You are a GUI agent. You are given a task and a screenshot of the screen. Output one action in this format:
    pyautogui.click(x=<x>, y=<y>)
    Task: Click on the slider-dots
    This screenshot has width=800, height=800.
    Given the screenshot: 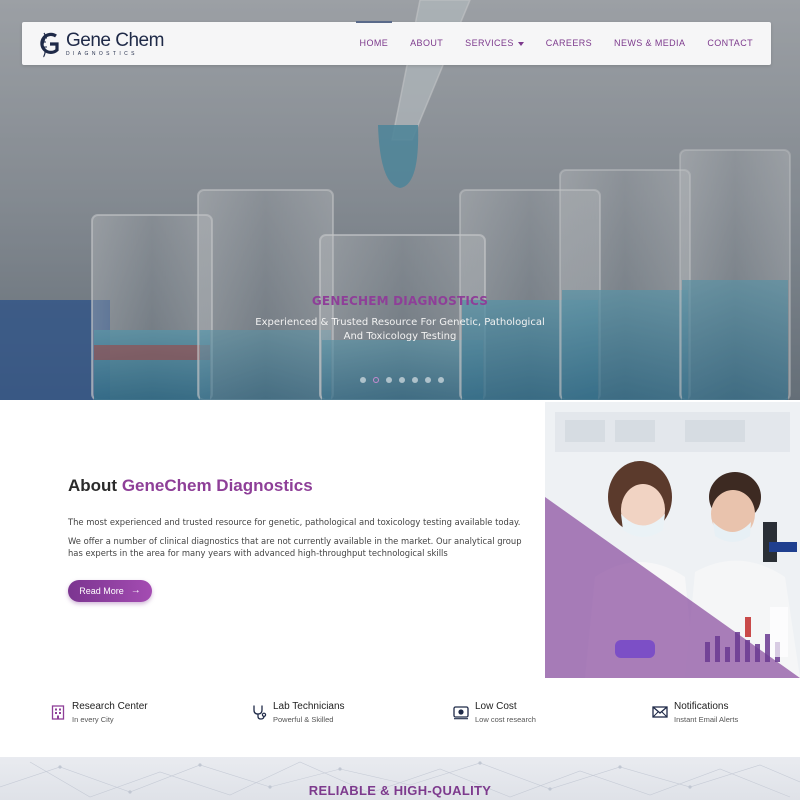 What is the action you would take?
    pyautogui.click(x=402, y=380)
    